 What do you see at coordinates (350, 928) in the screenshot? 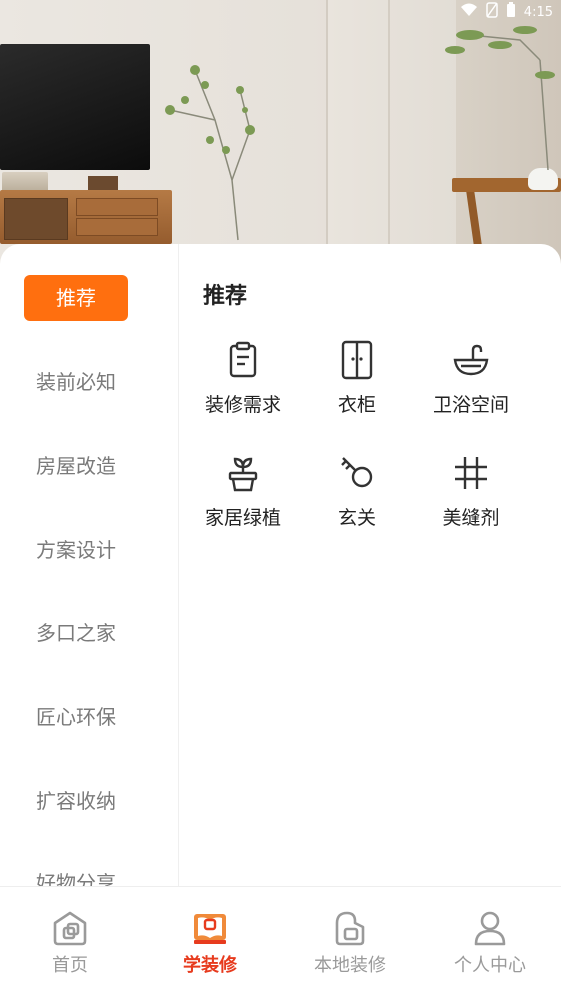
I see `local-house-icon` at bounding box center [350, 928].